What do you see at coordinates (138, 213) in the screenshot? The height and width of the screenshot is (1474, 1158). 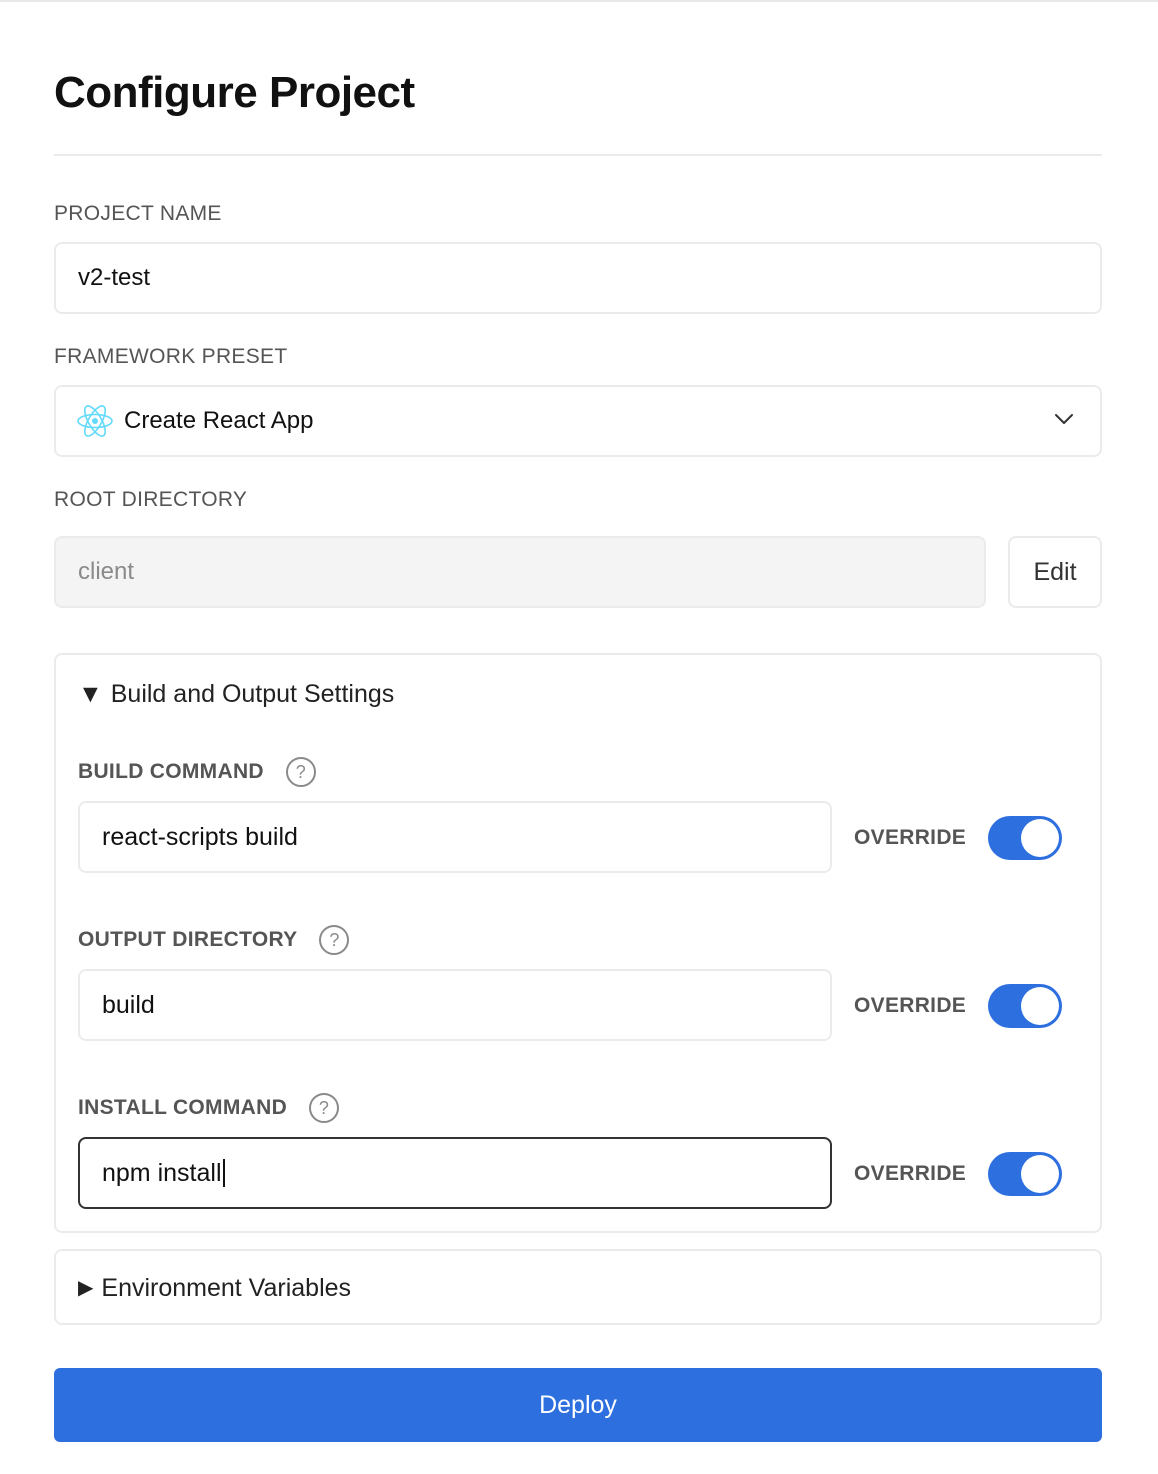 I see `project-name-label: PROJECT NAME` at bounding box center [138, 213].